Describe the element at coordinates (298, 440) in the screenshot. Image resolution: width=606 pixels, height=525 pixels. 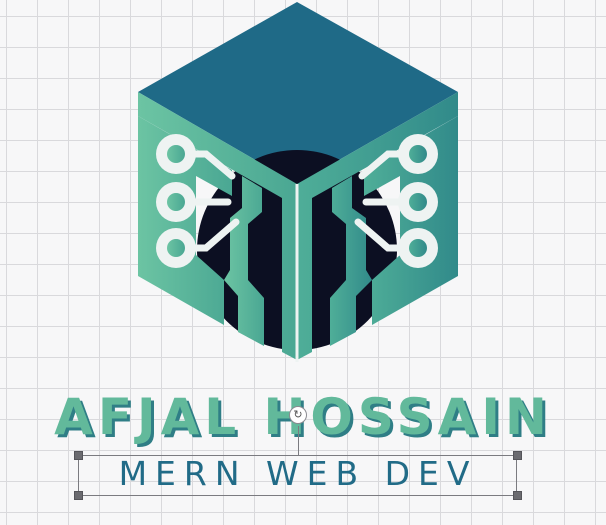
I see `rotate-handle-stem` at that location.